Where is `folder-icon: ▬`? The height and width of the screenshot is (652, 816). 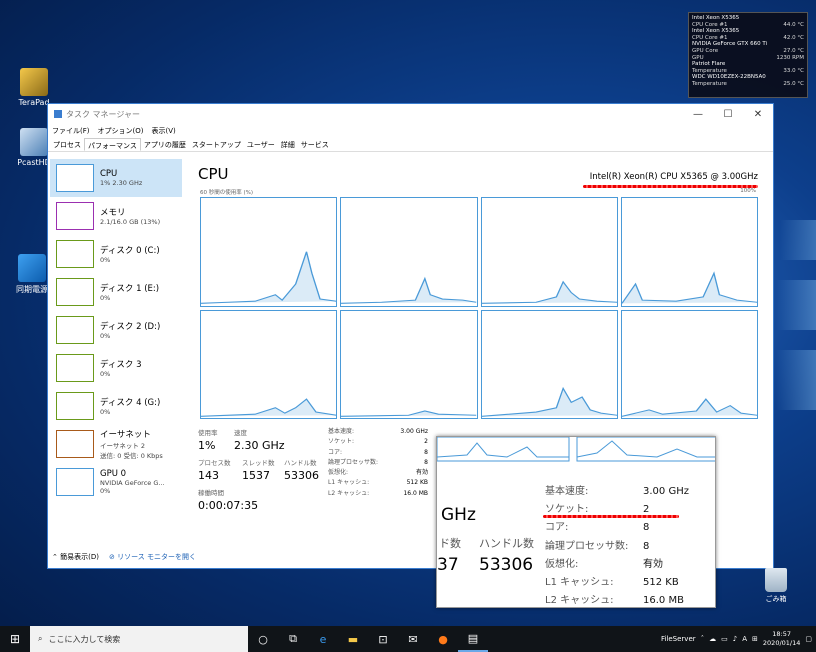 folder-icon: ▬ is located at coordinates (353, 639).